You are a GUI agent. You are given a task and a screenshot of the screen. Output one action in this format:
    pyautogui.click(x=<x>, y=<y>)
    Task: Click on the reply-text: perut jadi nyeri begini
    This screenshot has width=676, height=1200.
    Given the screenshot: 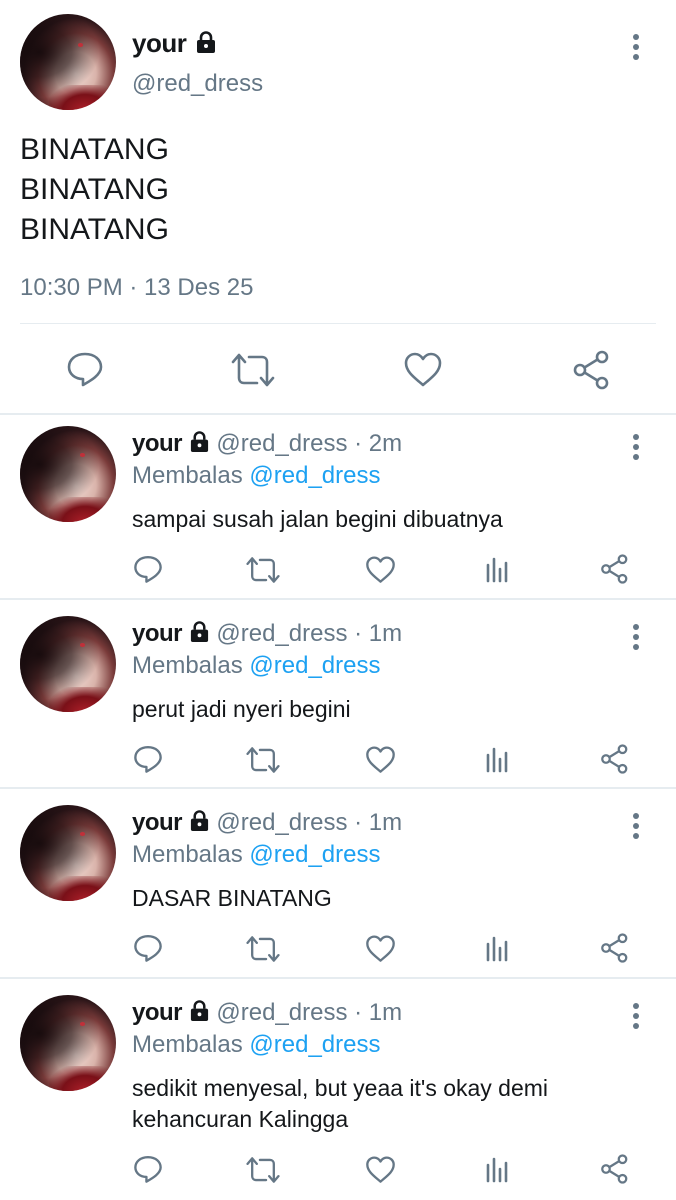 What is the action you would take?
    pyautogui.click(x=241, y=709)
    